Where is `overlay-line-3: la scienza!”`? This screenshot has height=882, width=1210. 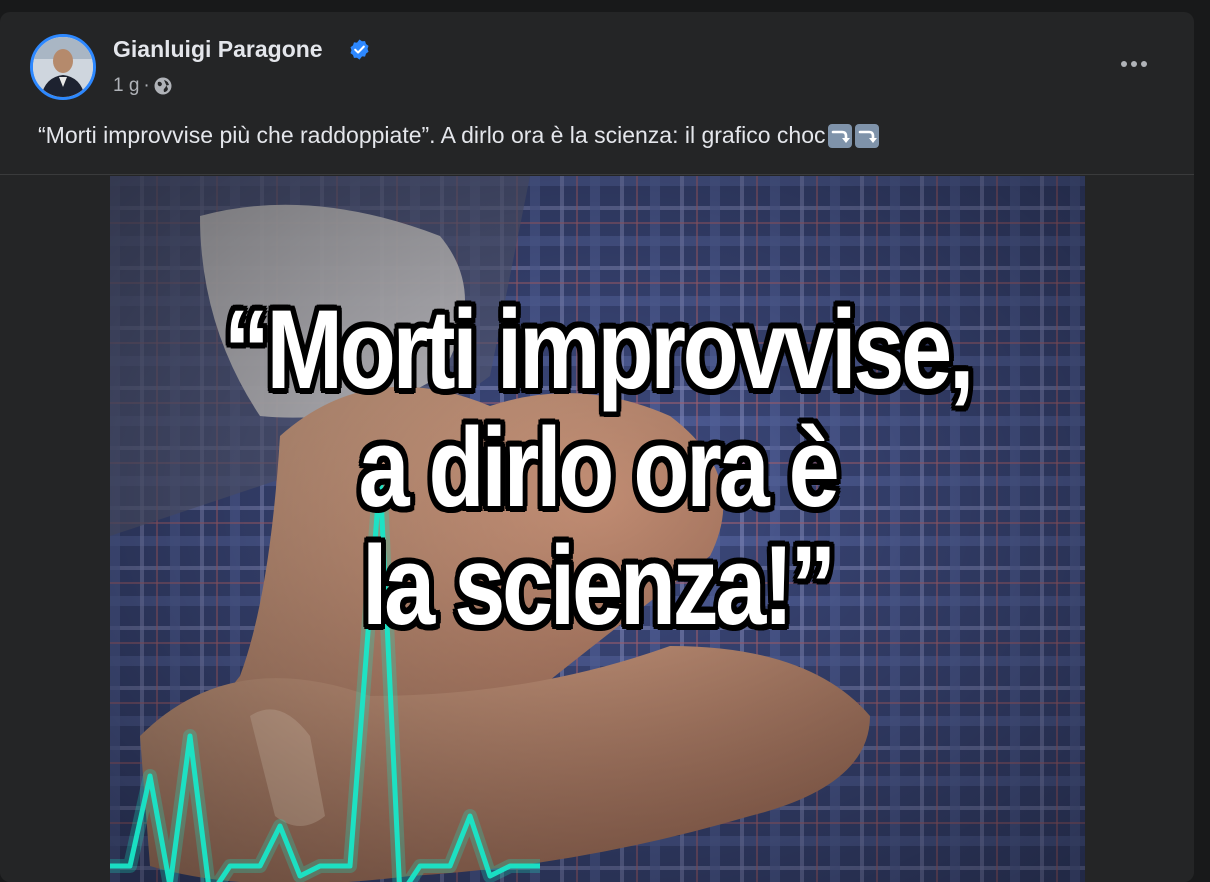 overlay-line-3: la scienza!” is located at coordinates (598, 585).